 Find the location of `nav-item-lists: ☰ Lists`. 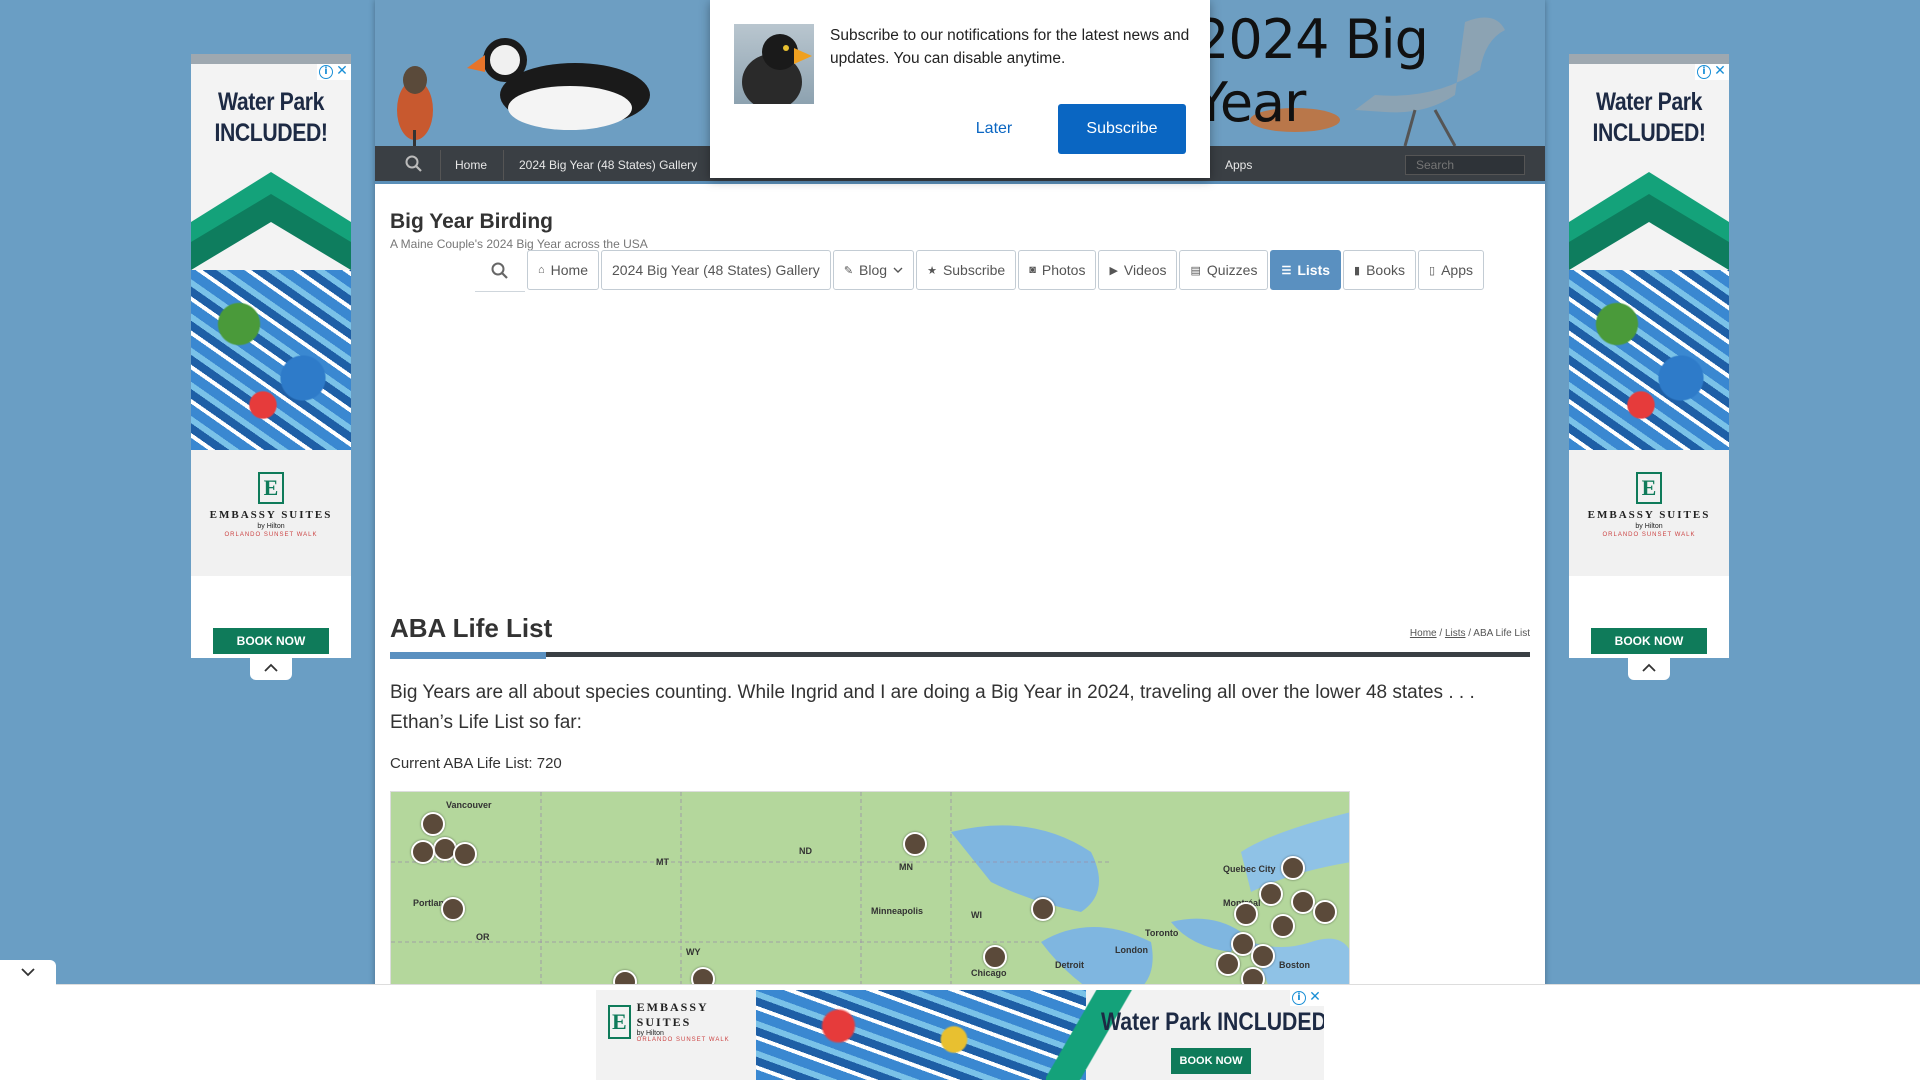

nav-item-lists: ☰ Lists is located at coordinates (1306, 270).